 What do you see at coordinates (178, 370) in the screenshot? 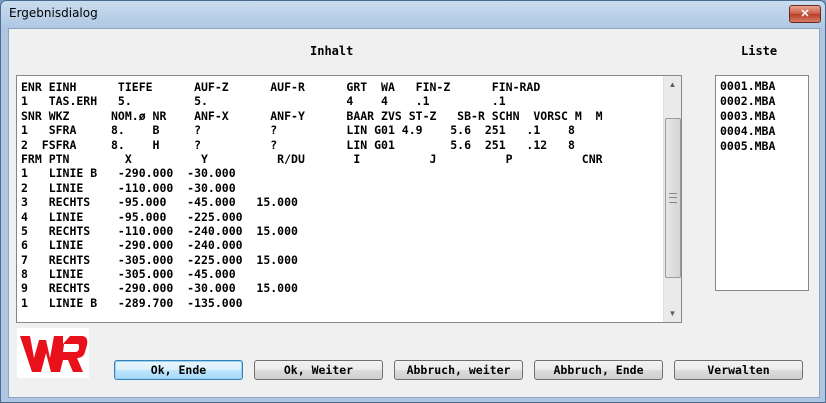
I see `ok-ende-button: Ok, Ende` at bounding box center [178, 370].